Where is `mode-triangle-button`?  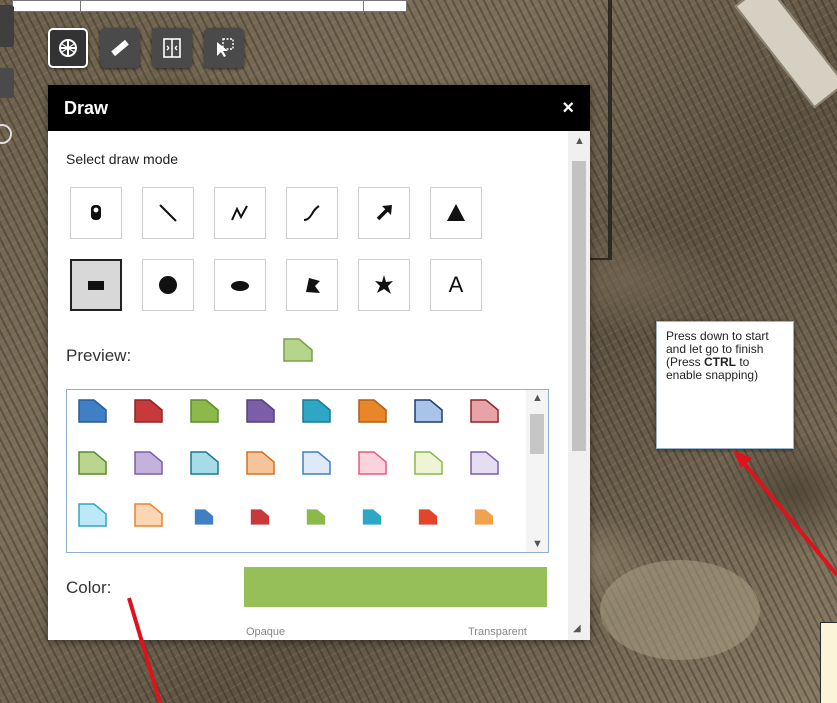
mode-triangle-button is located at coordinates (456, 213).